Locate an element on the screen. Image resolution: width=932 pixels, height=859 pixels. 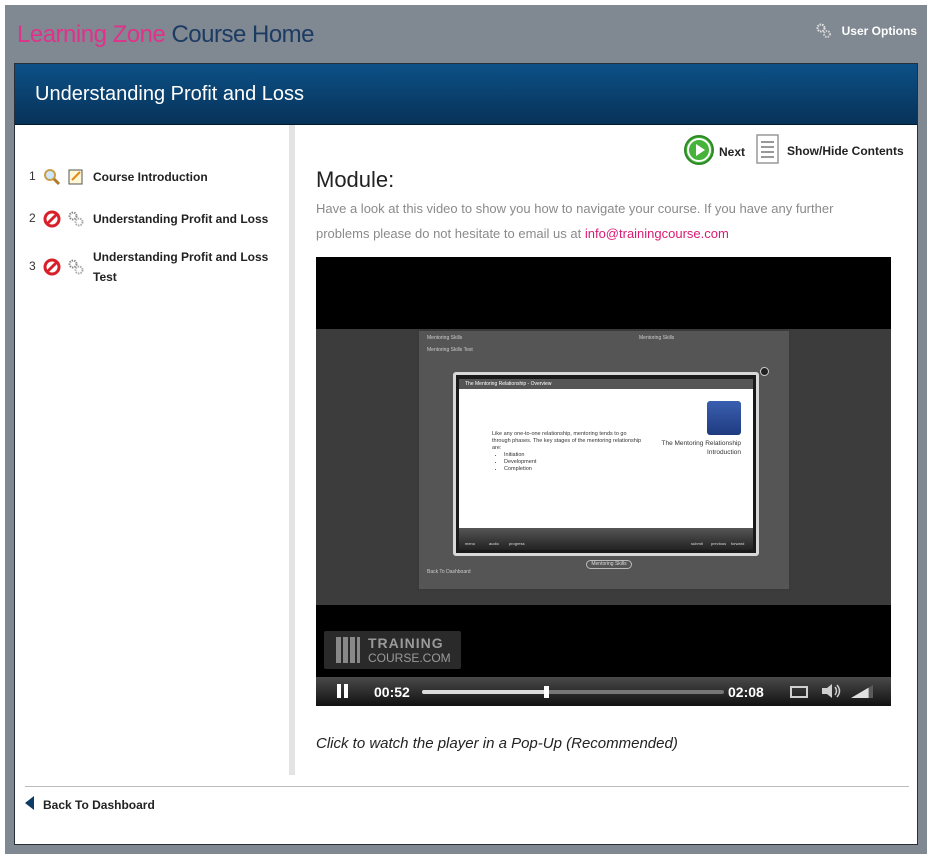
module-heading: Module: is located at coordinates (355, 179).